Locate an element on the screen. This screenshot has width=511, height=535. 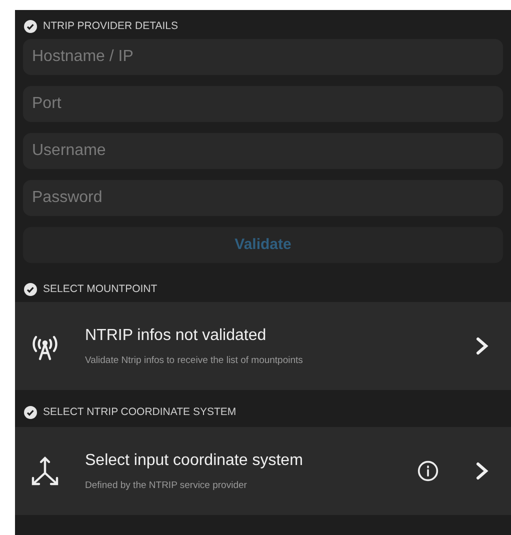
input-field: Port is located at coordinates (263, 104).